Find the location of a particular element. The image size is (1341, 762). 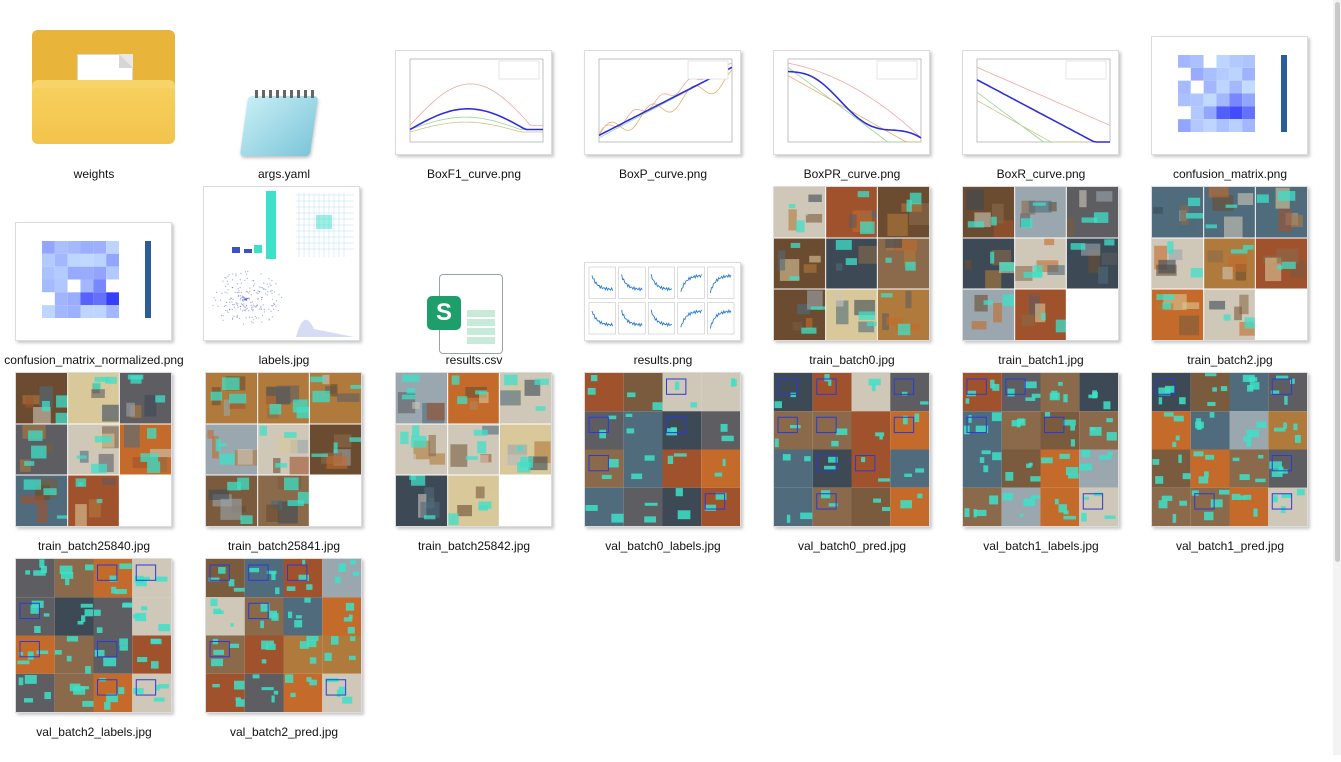

file-item: train_batch25842.jpg is located at coordinates (474, 481).